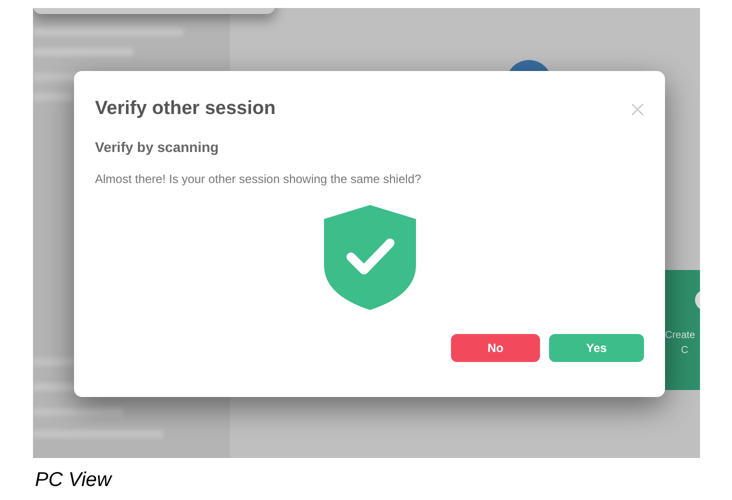  Describe the element at coordinates (637, 109) in the screenshot. I see `close-icon` at that location.